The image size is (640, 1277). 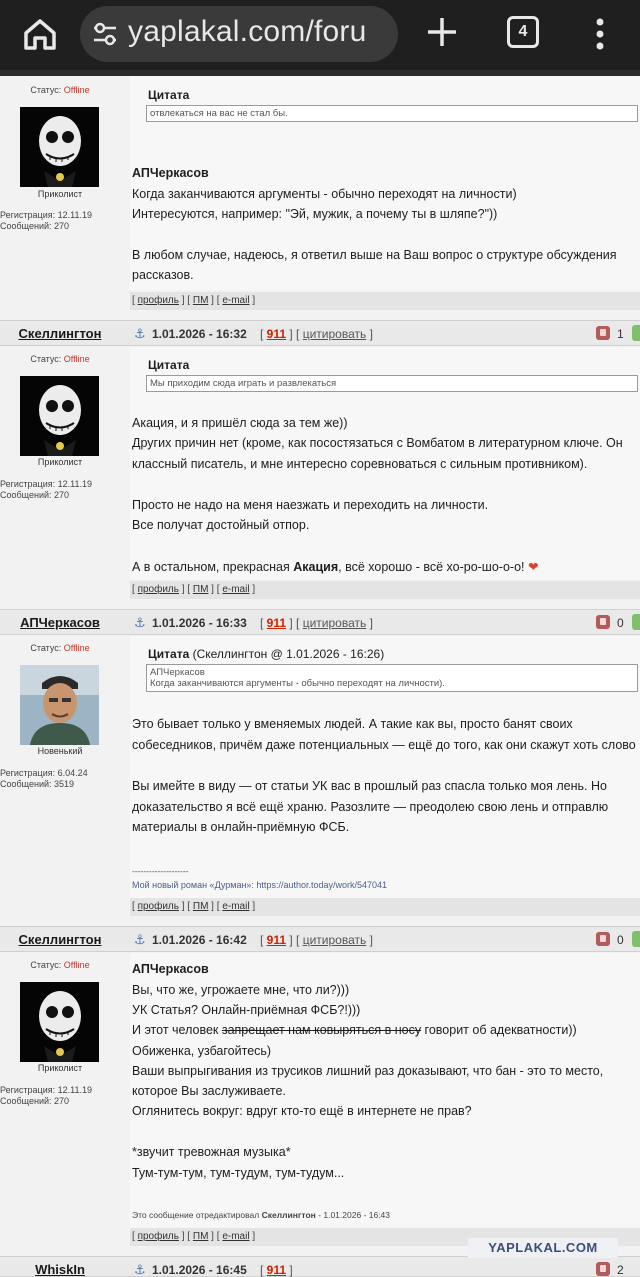 I want to click on post-text-line: материалы в онлайн-приёмную ФСБ., so click(x=241, y=827).